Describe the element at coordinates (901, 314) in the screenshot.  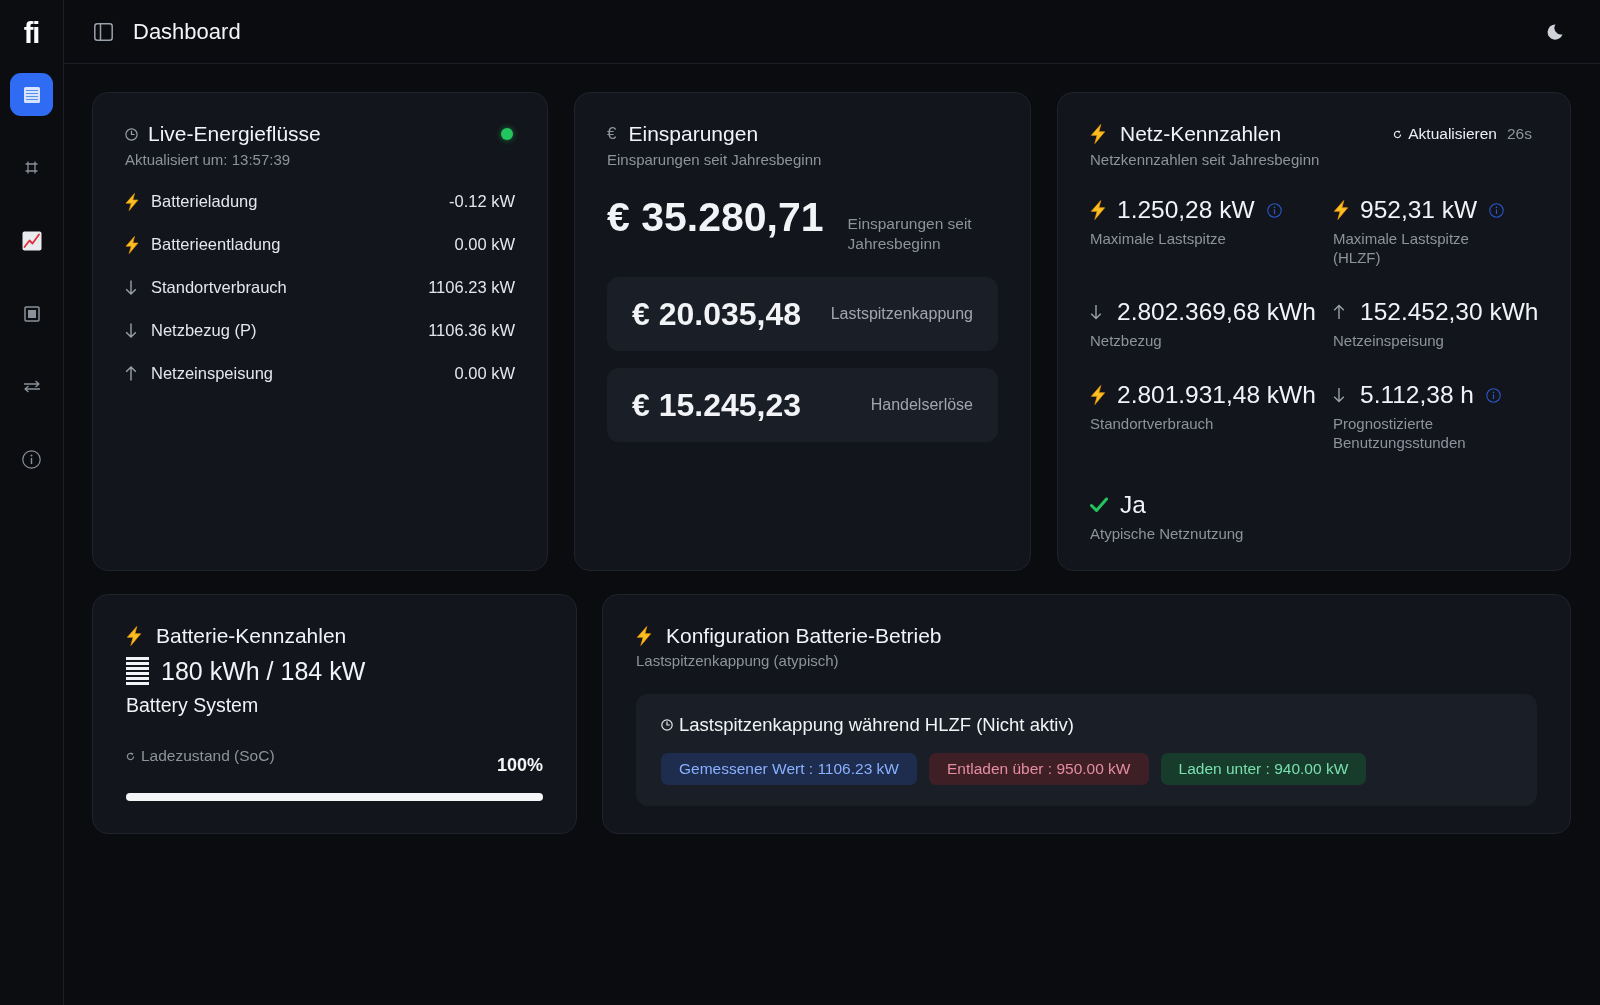
I see `savings-label: Lastspitzenkappung` at that location.